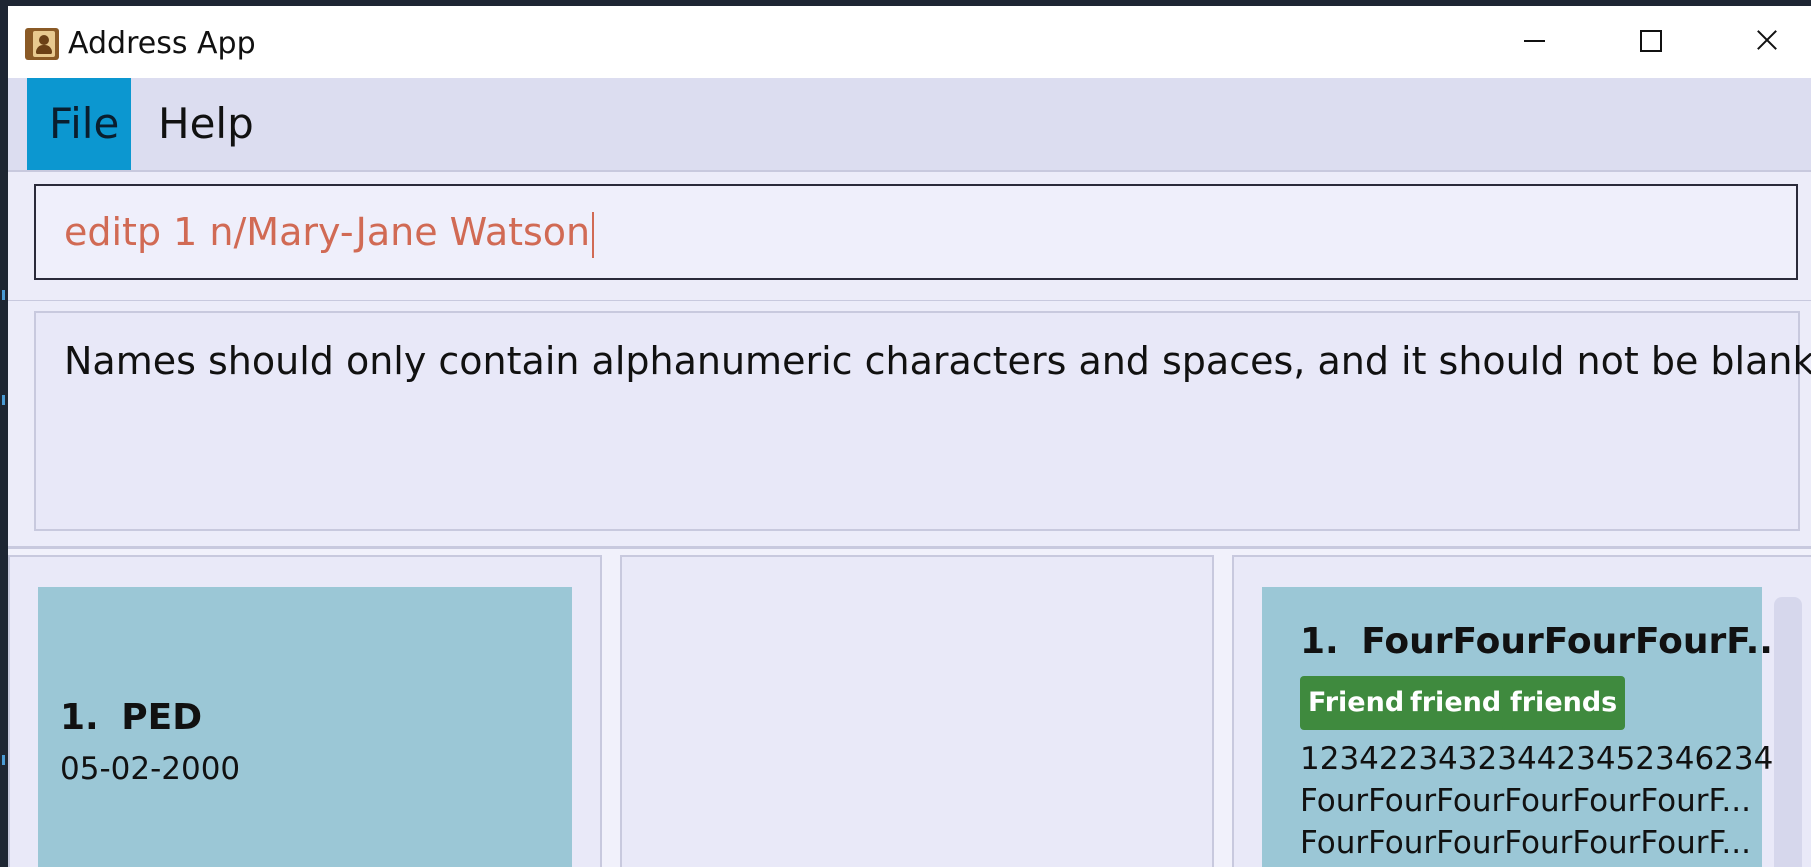 This screenshot has height=867, width=1811. What do you see at coordinates (1788, 732) in the screenshot?
I see `scrollbar` at bounding box center [1788, 732].